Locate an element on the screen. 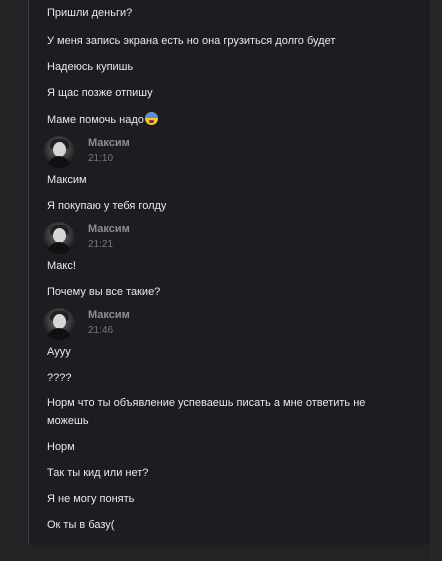 This screenshot has height=561, width=442. message-text: Маме помочь надо is located at coordinates (102, 119).